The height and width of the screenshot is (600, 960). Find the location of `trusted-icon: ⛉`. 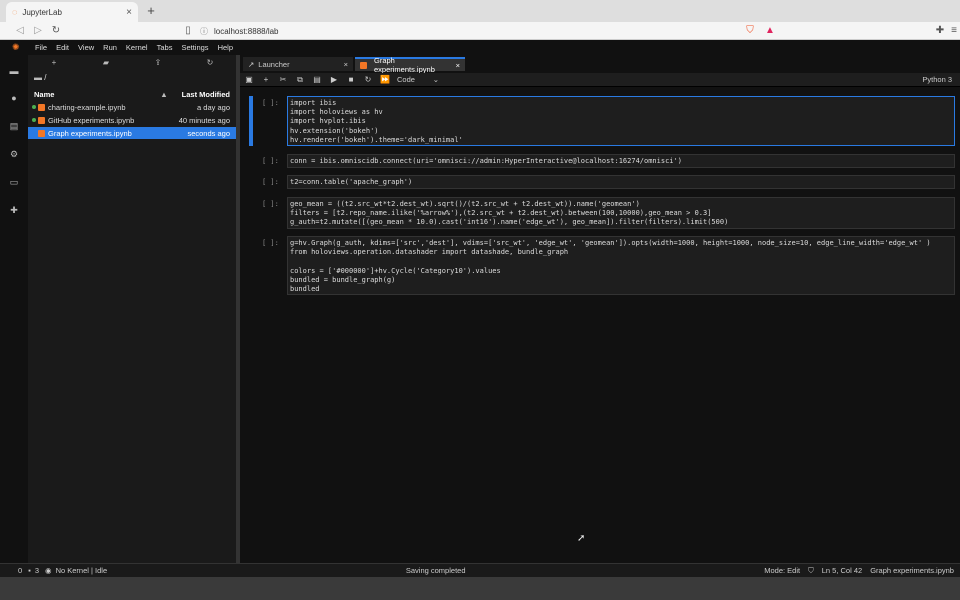

trusted-icon: ⛉ is located at coordinates (811, 570).